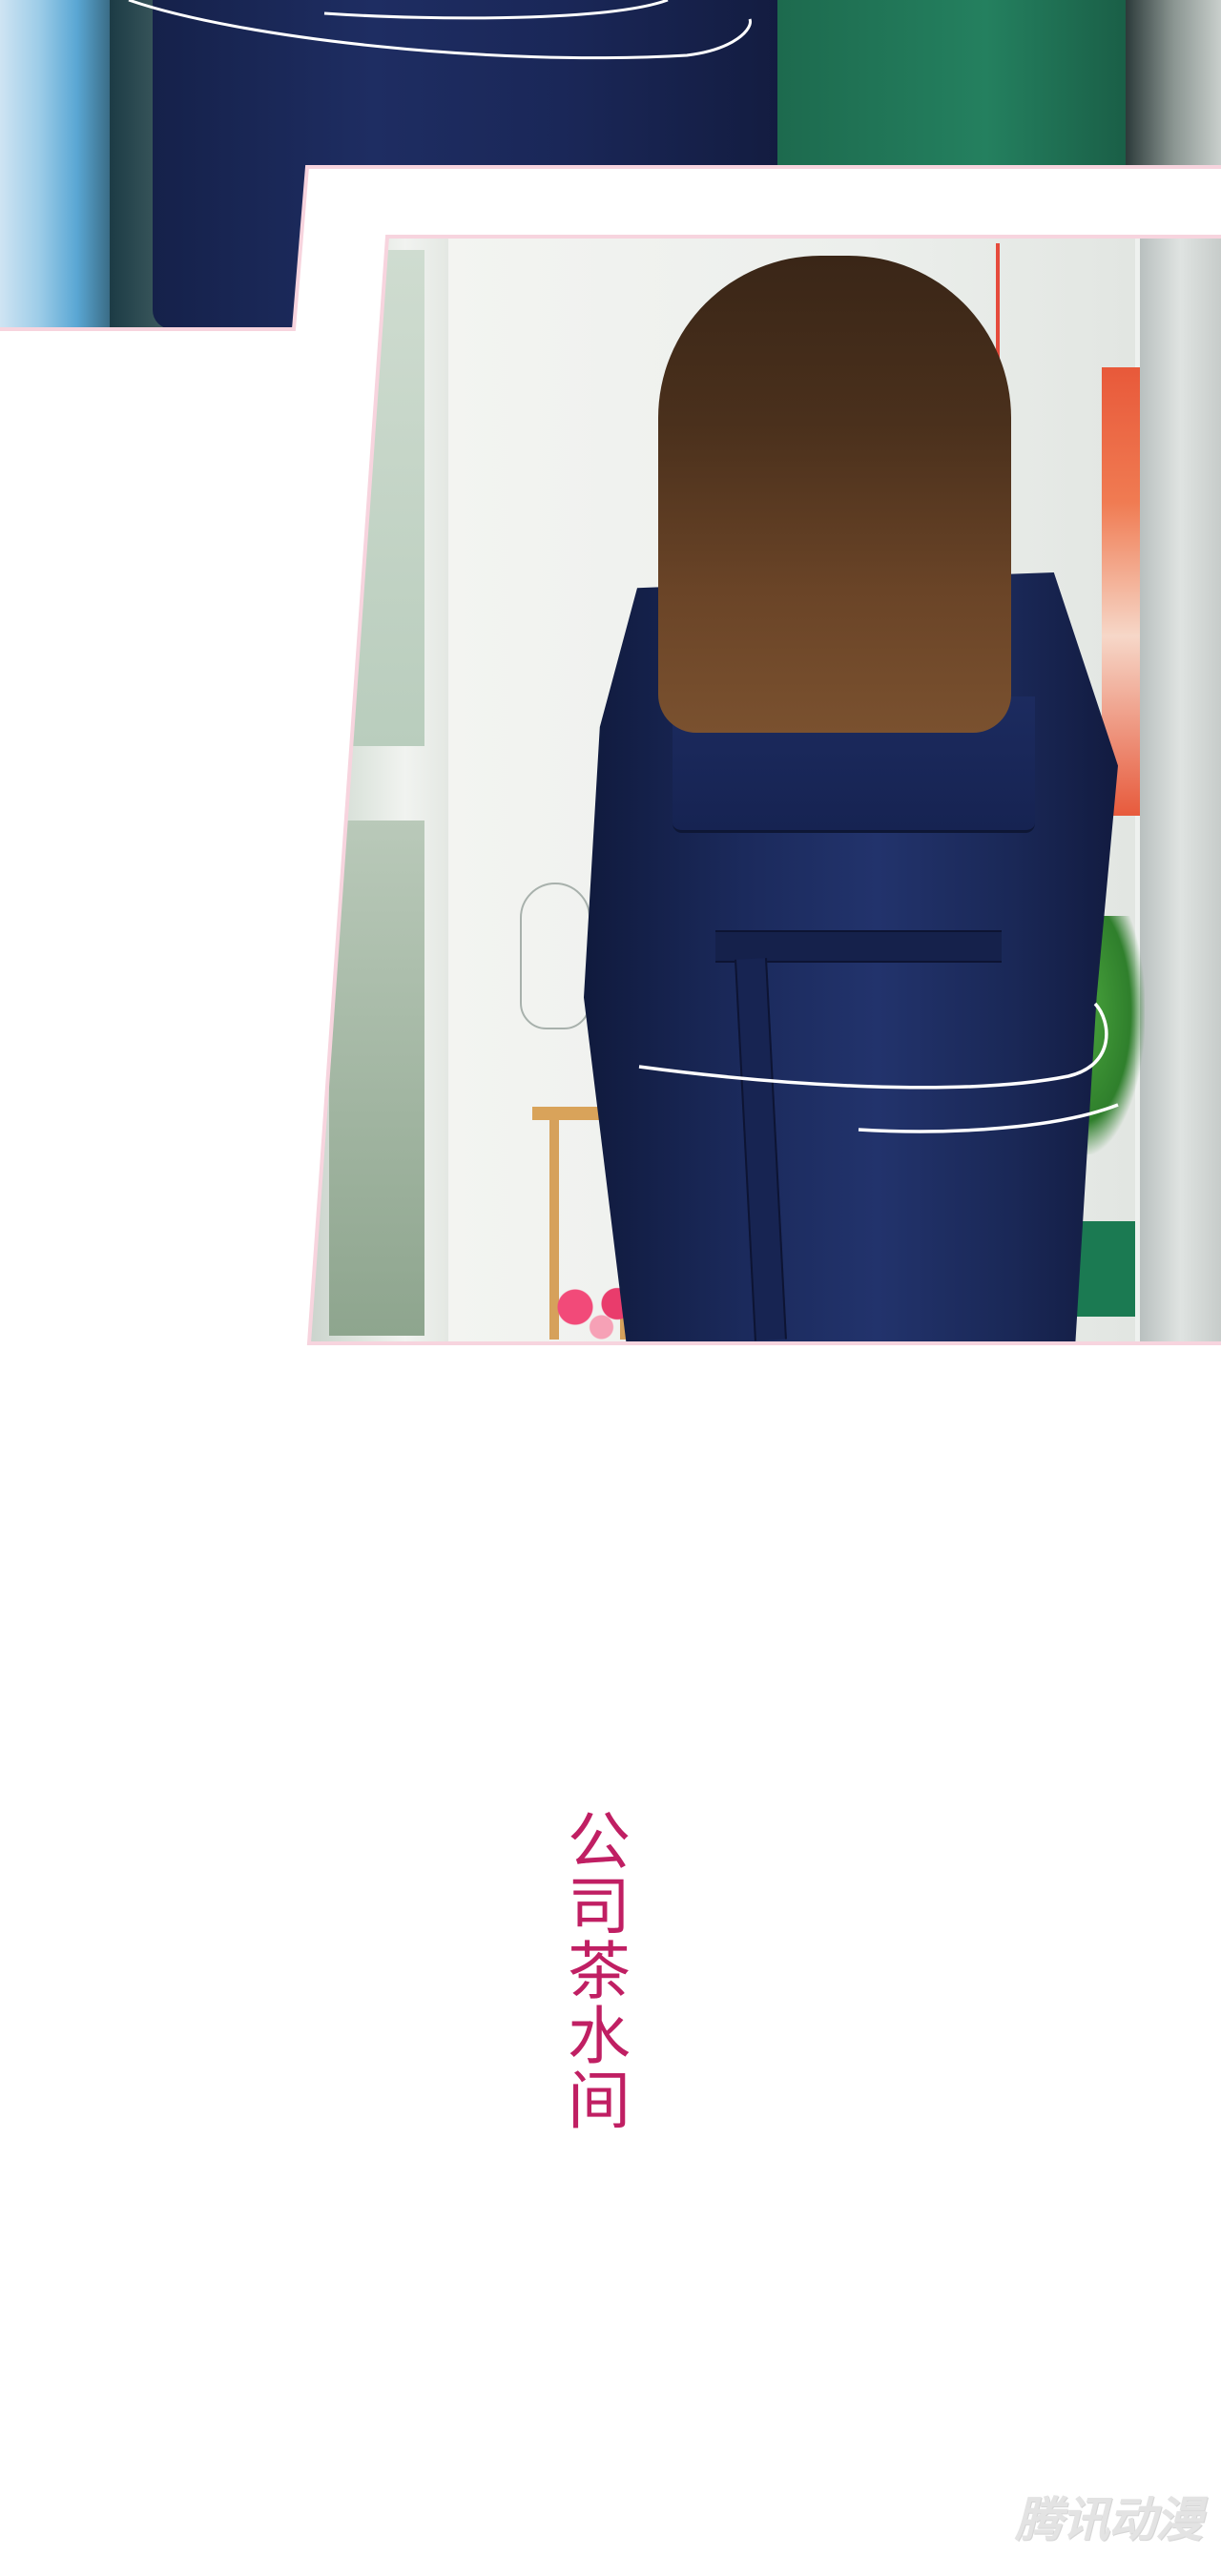 The width and height of the screenshot is (1221, 2576). Describe the element at coordinates (1109, 2519) in the screenshot. I see `tencent-comics-watermark: 腾讯动漫` at that location.